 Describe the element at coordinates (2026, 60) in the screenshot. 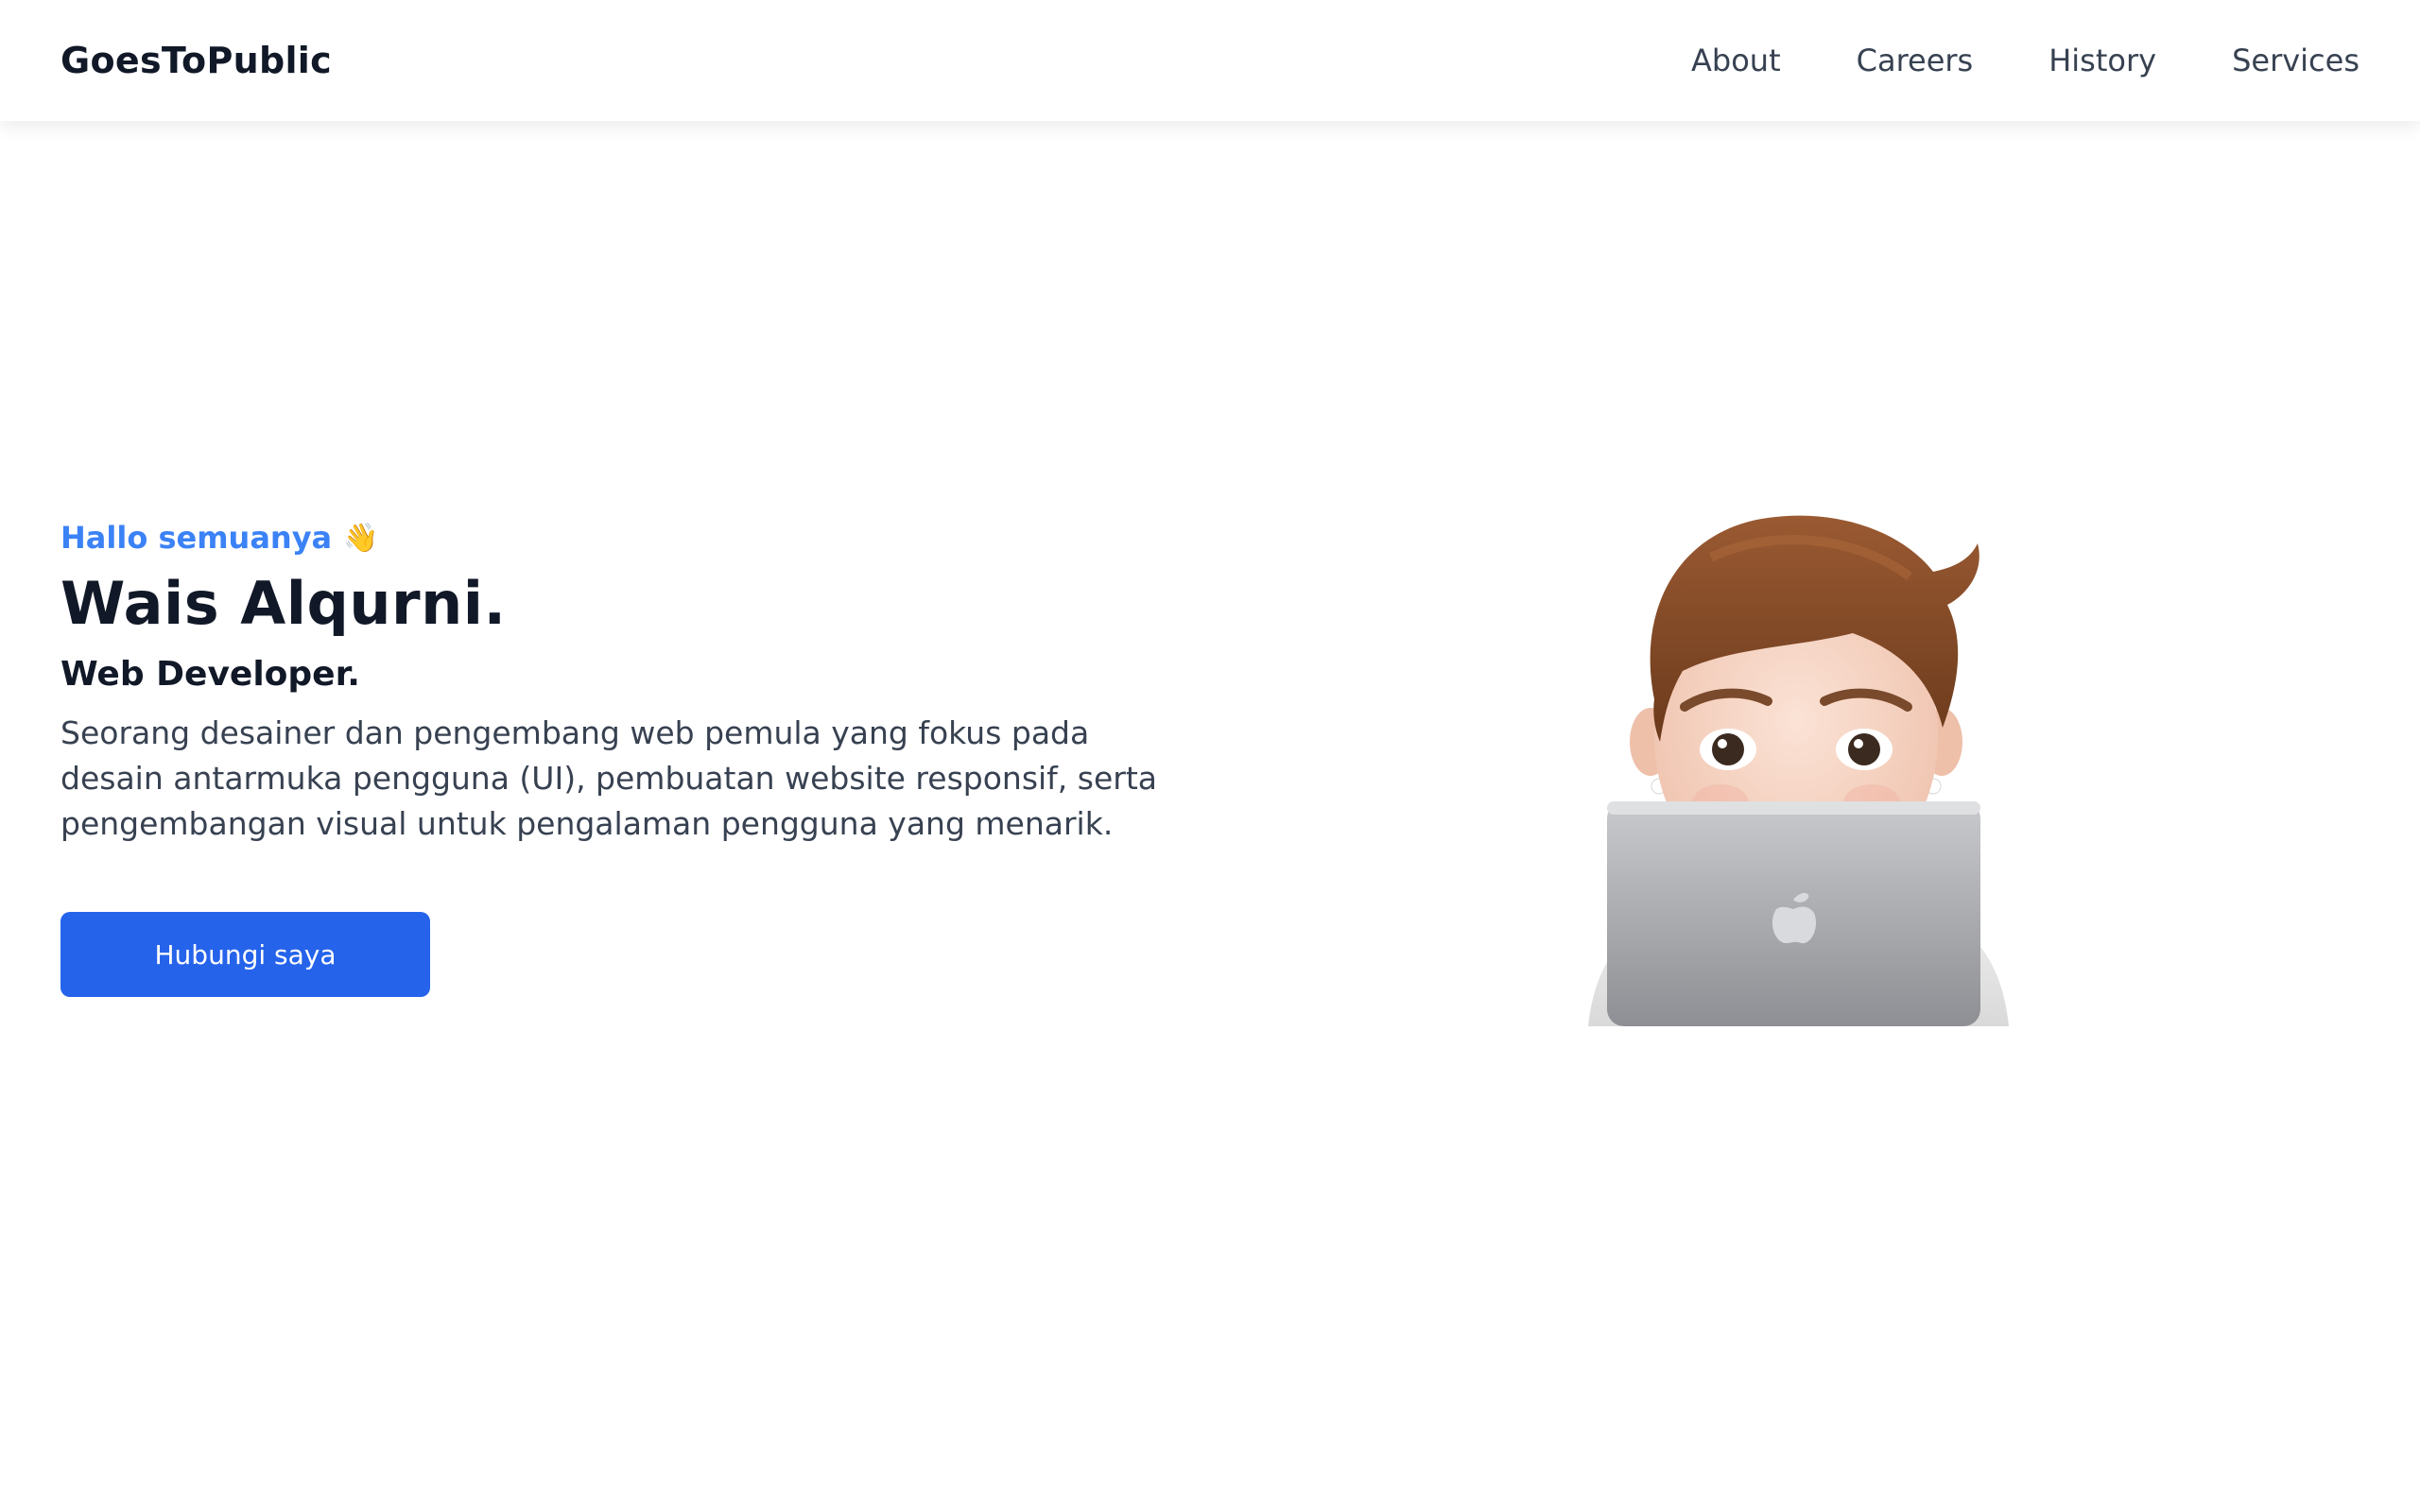

I see `nav-links: About Careers History Services` at that location.